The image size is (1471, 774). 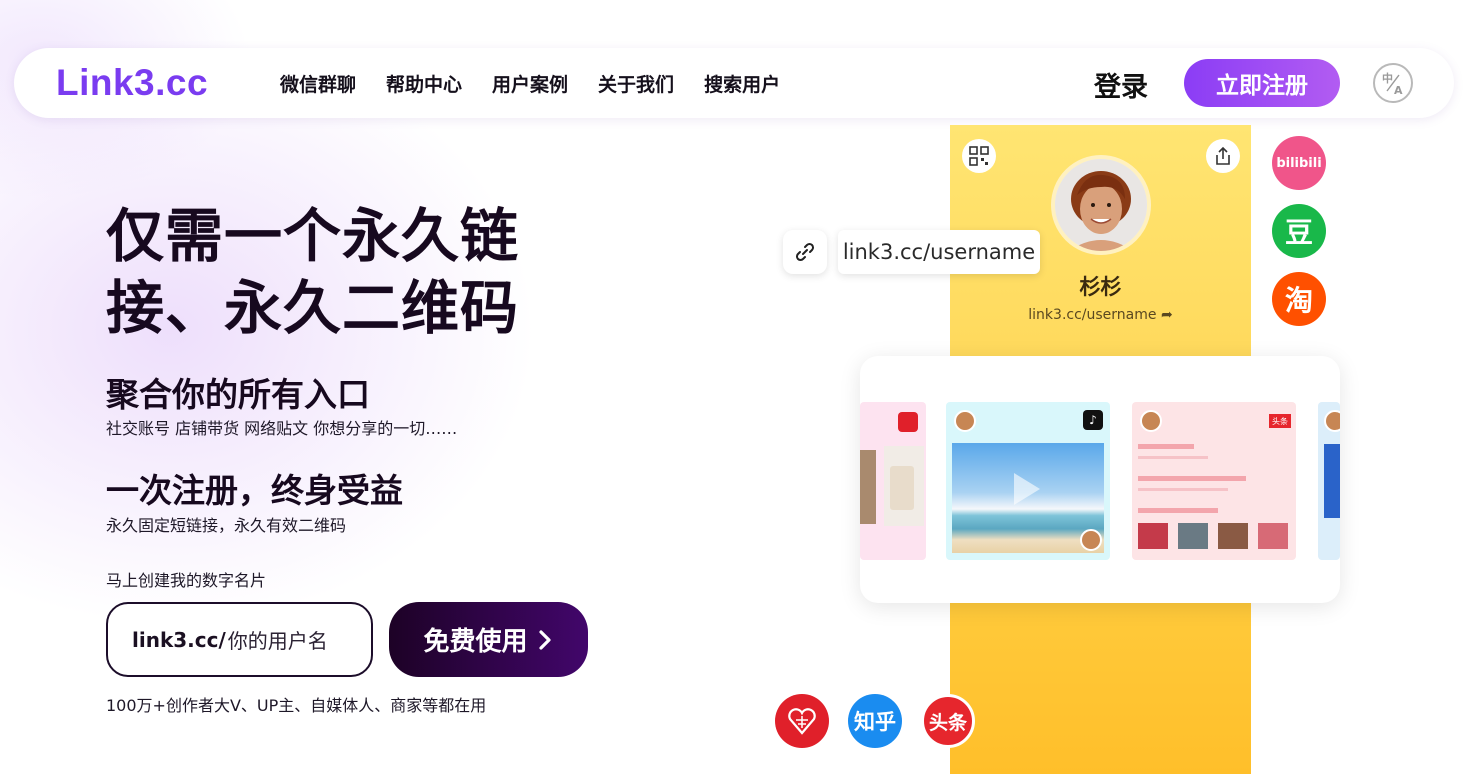 What do you see at coordinates (802, 721) in the screenshot?
I see `pinduoduo-icon` at bounding box center [802, 721].